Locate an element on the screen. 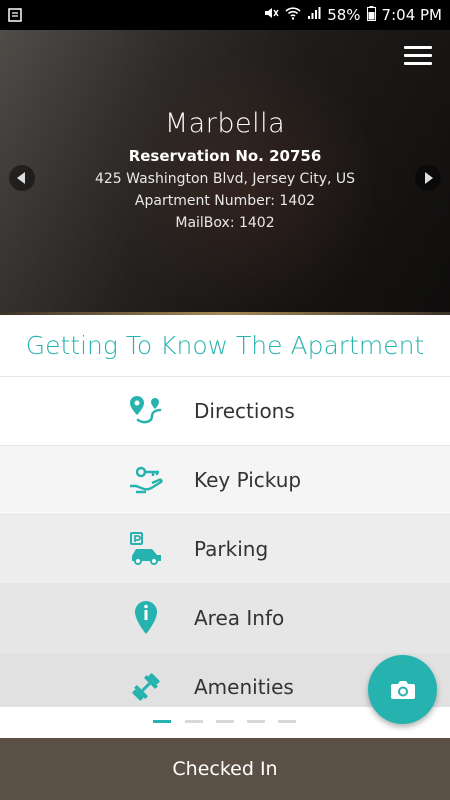 This screenshot has width=450, height=800. menu-item-area-info: Area Info is located at coordinates (225, 617).